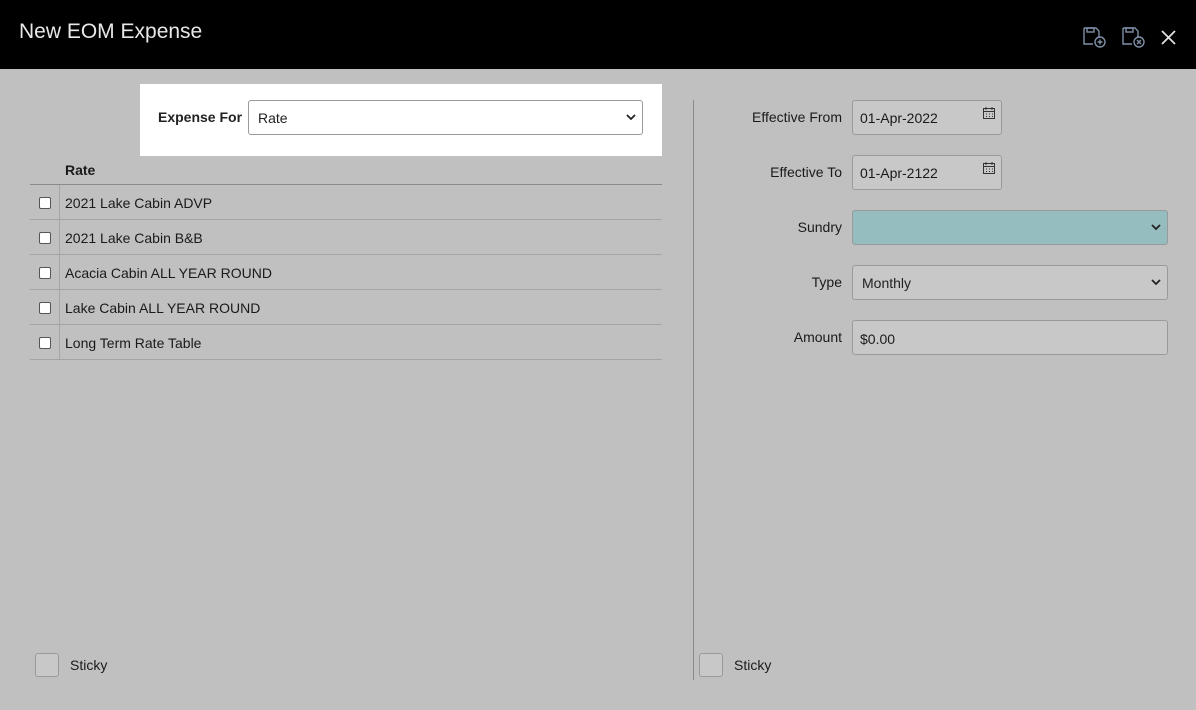 The width and height of the screenshot is (1196, 710). I want to click on effective-from-field: 01-Apr-2022, so click(927, 117).